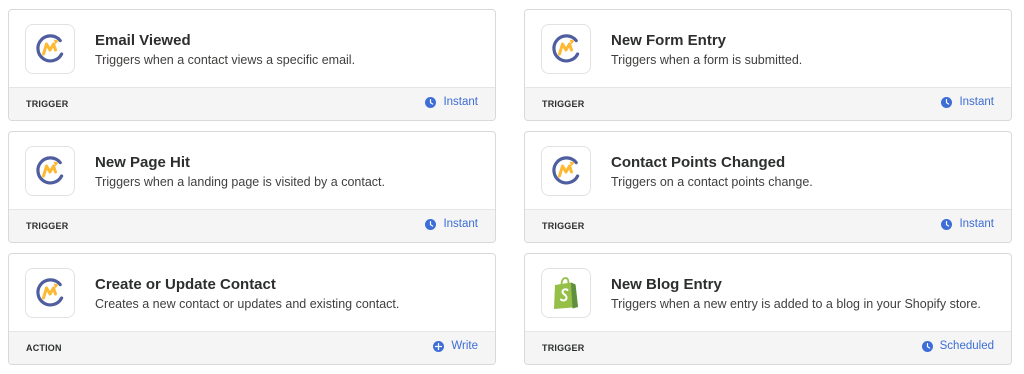  I want to click on card-mode-label: Scheduled, so click(966, 346).